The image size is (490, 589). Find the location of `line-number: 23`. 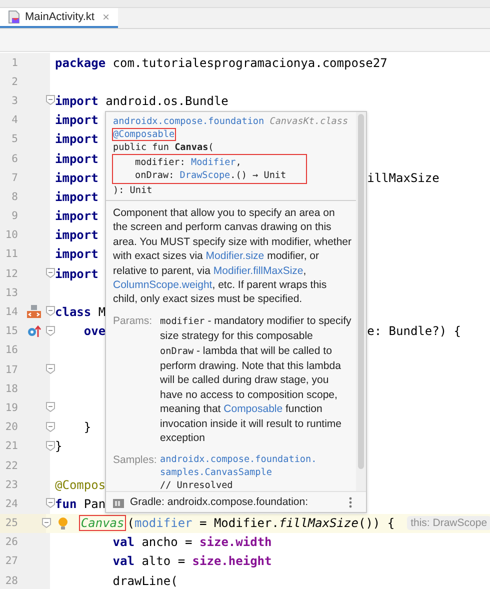

line-number: 23 is located at coordinates (11, 484).